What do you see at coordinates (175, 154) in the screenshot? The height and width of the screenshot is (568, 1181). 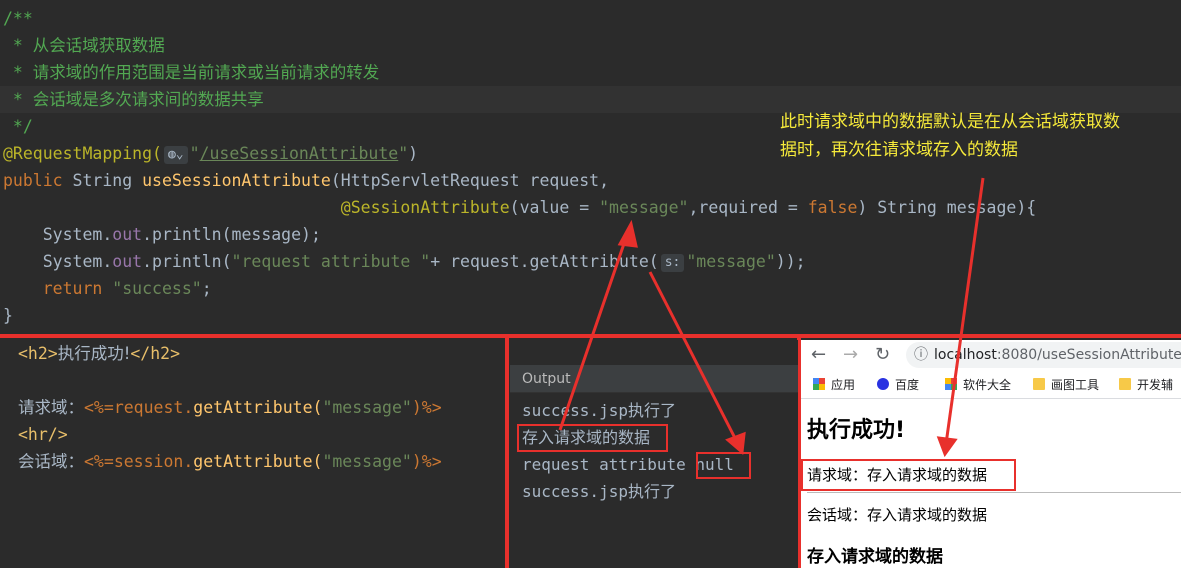 I see `globe-icon: ◍⌄` at bounding box center [175, 154].